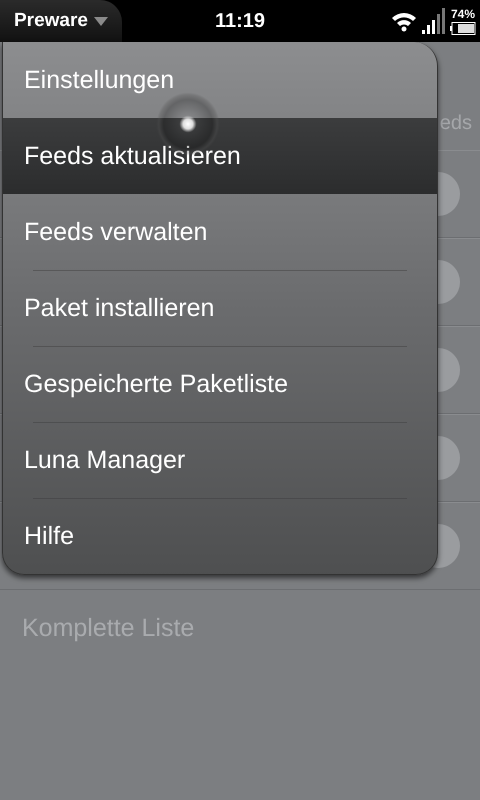 The image size is (480, 800). Describe the element at coordinates (220, 80) in the screenshot. I see `menu-item: Einstellungen` at that location.